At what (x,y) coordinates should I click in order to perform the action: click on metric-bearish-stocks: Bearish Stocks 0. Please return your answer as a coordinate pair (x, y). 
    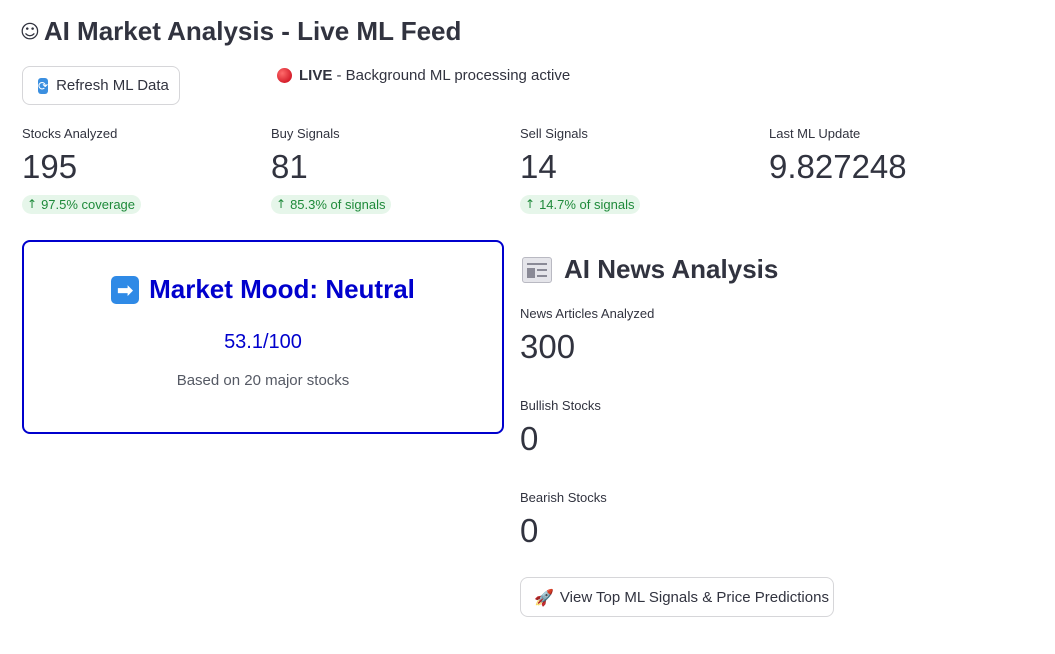
    Looking at the image, I should click on (670, 520).